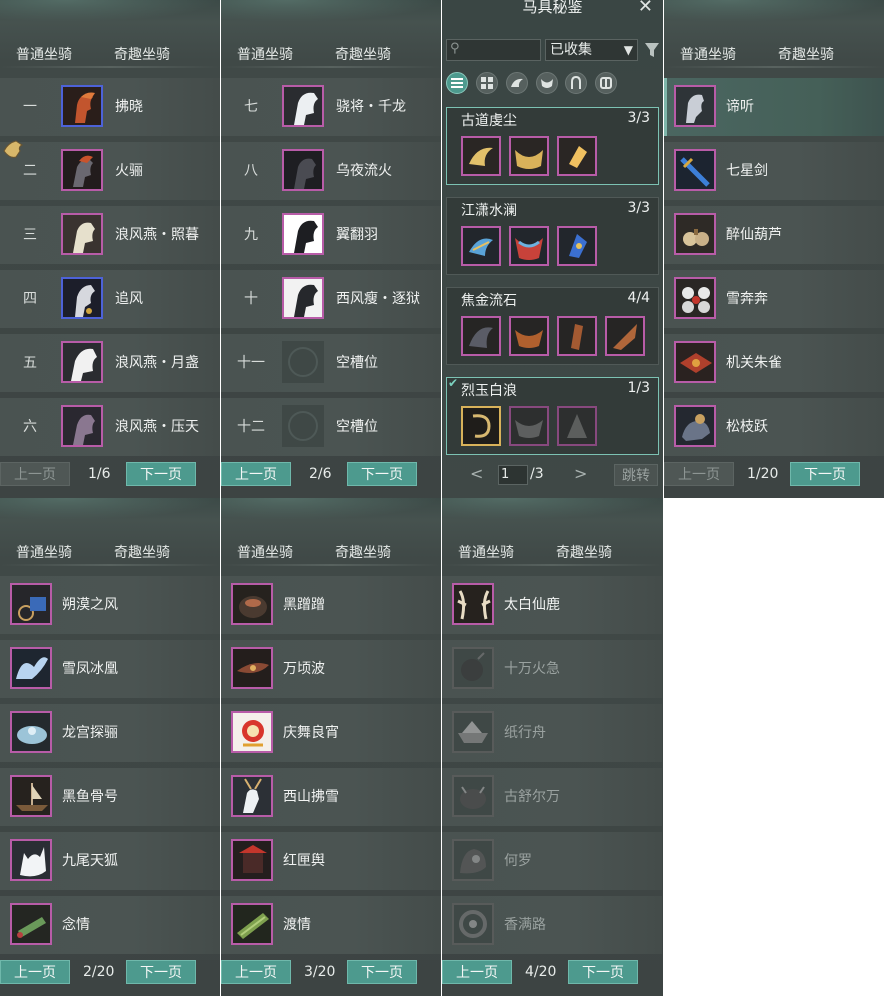 The height and width of the screenshot is (996, 884). I want to click on category-saddle-icon, so click(547, 83).